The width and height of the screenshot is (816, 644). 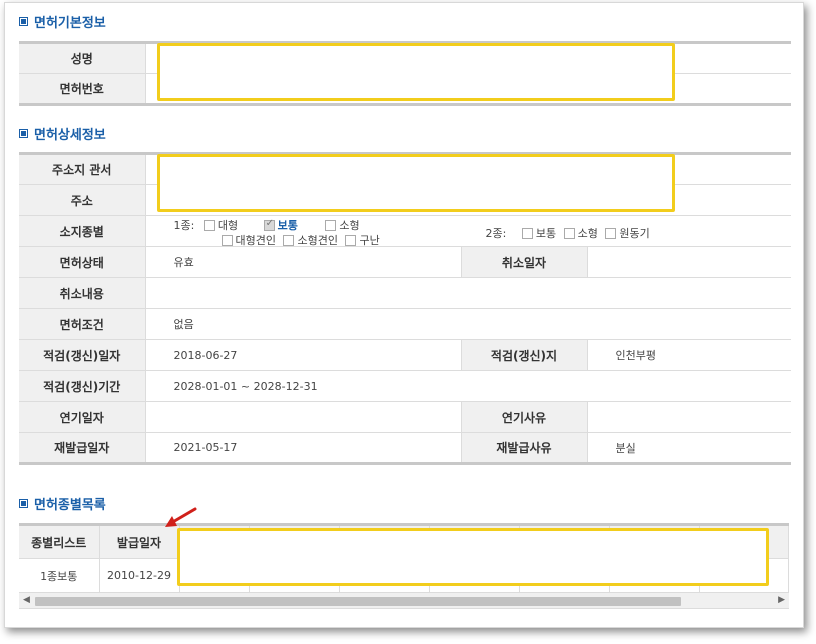 What do you see at coordinates (303, 355) in the screenshot?
I see `renewal-date-value: 2018-06-27` at bounding box center [303, 355].